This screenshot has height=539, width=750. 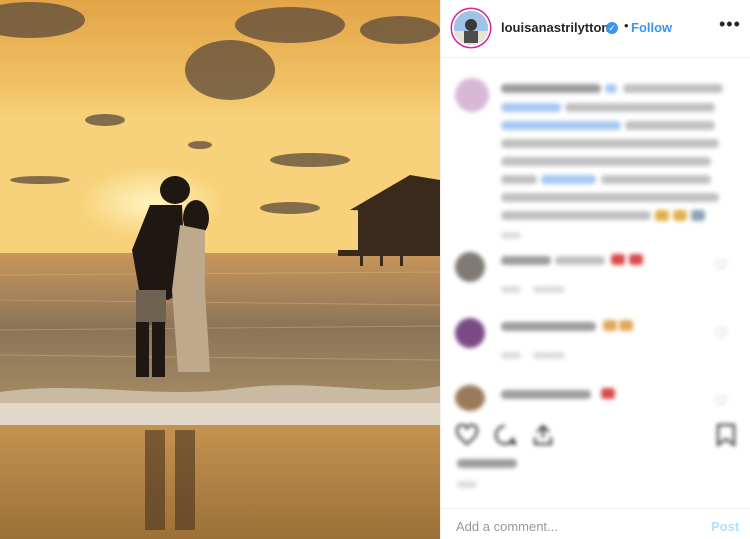 What do you see at coordinates (612, 28) in the screenshot?
I see `verified-badge-icon: ✓` at bounding box center [612, 28].